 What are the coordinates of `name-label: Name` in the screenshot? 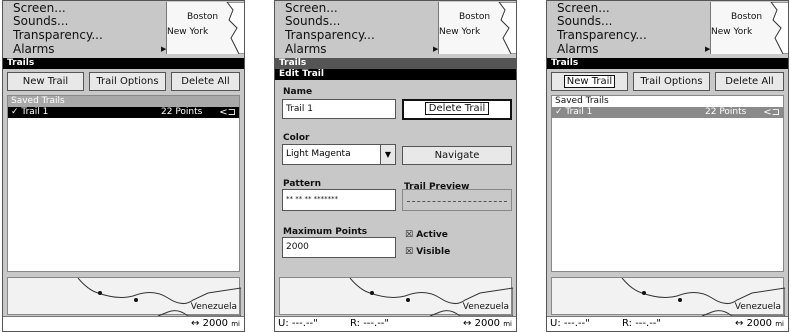 It's located at (298, 92).